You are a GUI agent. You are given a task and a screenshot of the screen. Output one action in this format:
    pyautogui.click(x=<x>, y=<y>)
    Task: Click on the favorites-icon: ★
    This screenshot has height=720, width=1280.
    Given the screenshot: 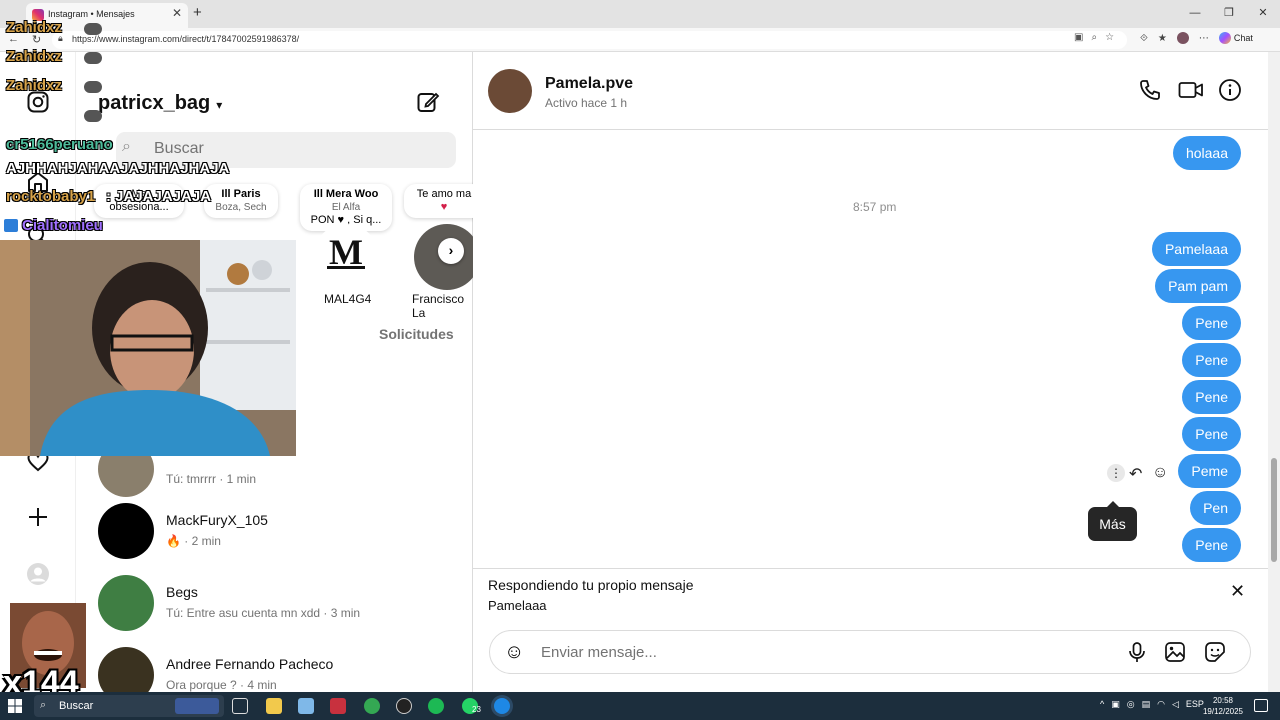 What is the action you would take?
    pyautogui.click(x=1162, y=38)
    